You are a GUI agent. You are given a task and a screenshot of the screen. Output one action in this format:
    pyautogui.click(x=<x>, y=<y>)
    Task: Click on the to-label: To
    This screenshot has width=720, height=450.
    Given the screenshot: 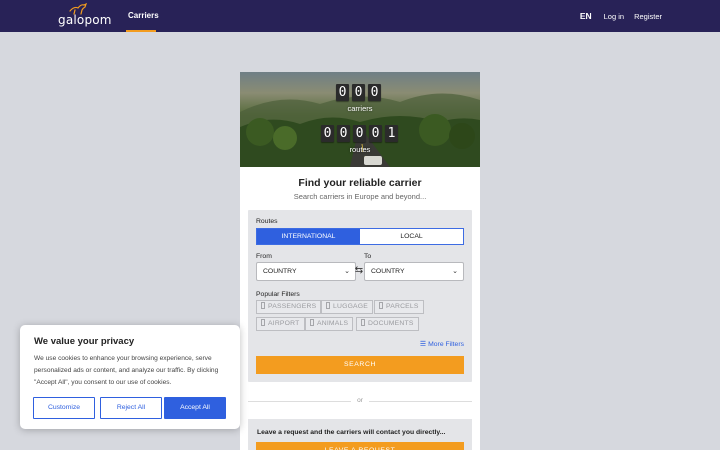 What is the action you would take?
    pyautogui.click(x=368, y=256)
    